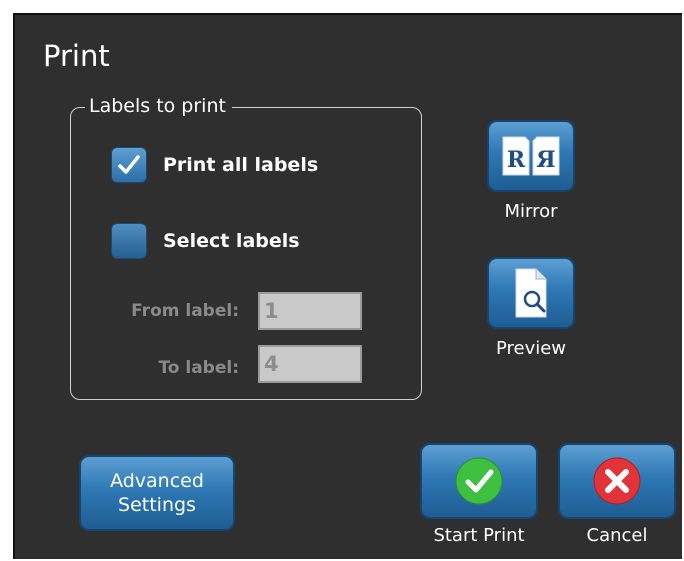  I want to click on checkbox-check-icon, so click(129, 164).